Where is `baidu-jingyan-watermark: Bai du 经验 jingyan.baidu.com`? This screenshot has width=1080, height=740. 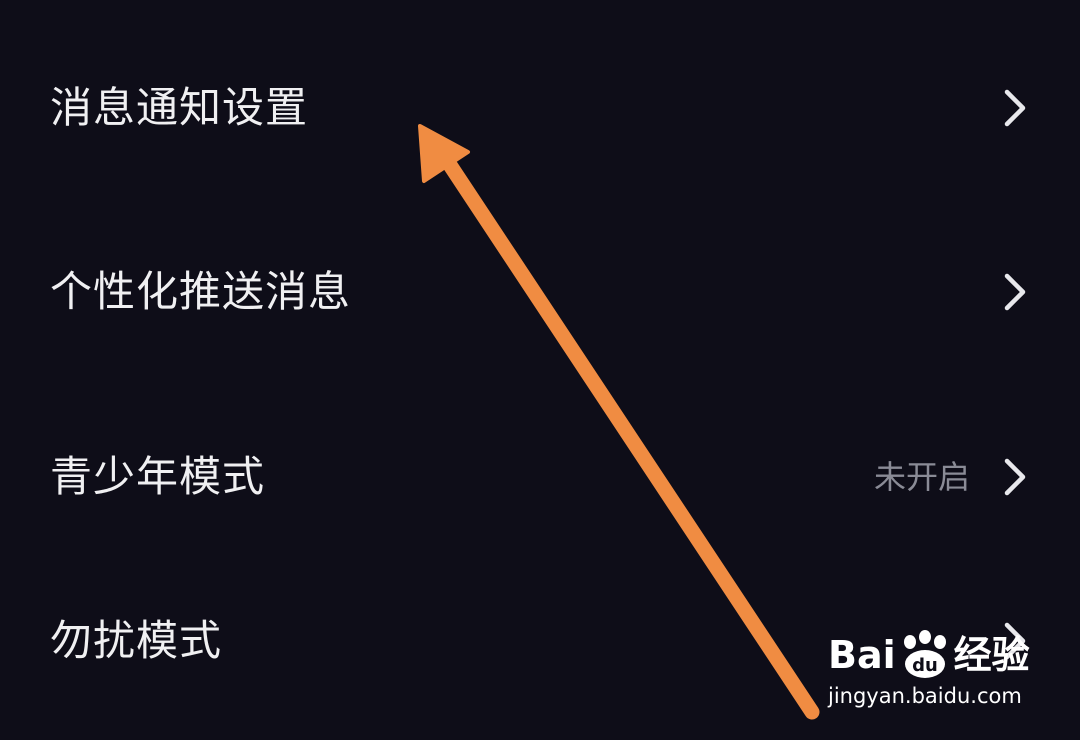
baidu-jingyan-watermark: Bai du 经验 jingyan.baidu.com is located at coordinates (929, 672).